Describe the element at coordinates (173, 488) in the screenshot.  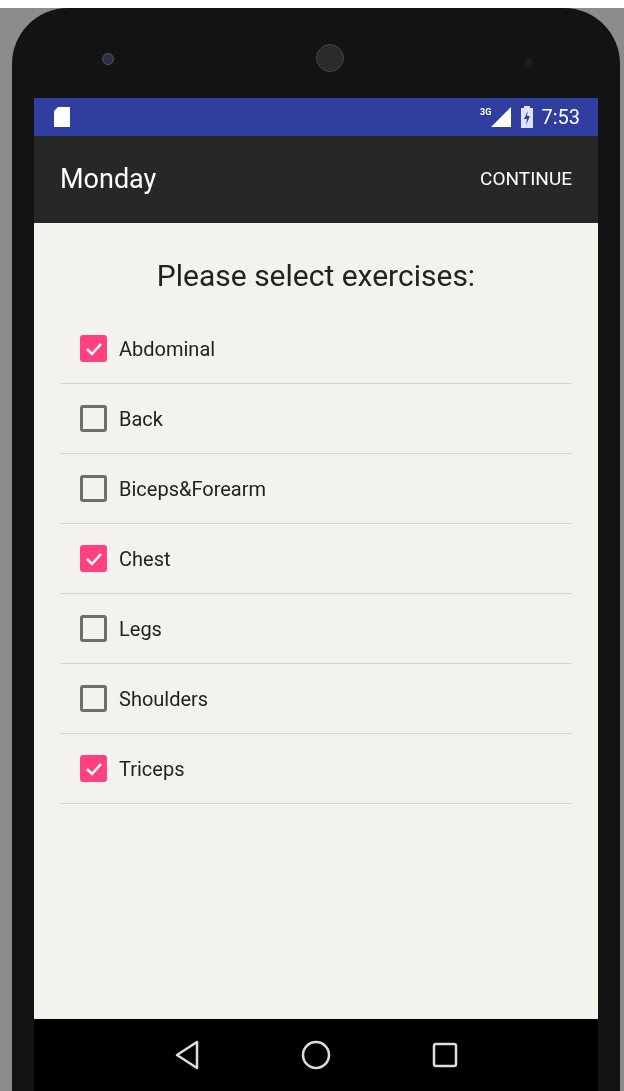
I see `exercise-checkbox: Biceps&Forearm` at that location.